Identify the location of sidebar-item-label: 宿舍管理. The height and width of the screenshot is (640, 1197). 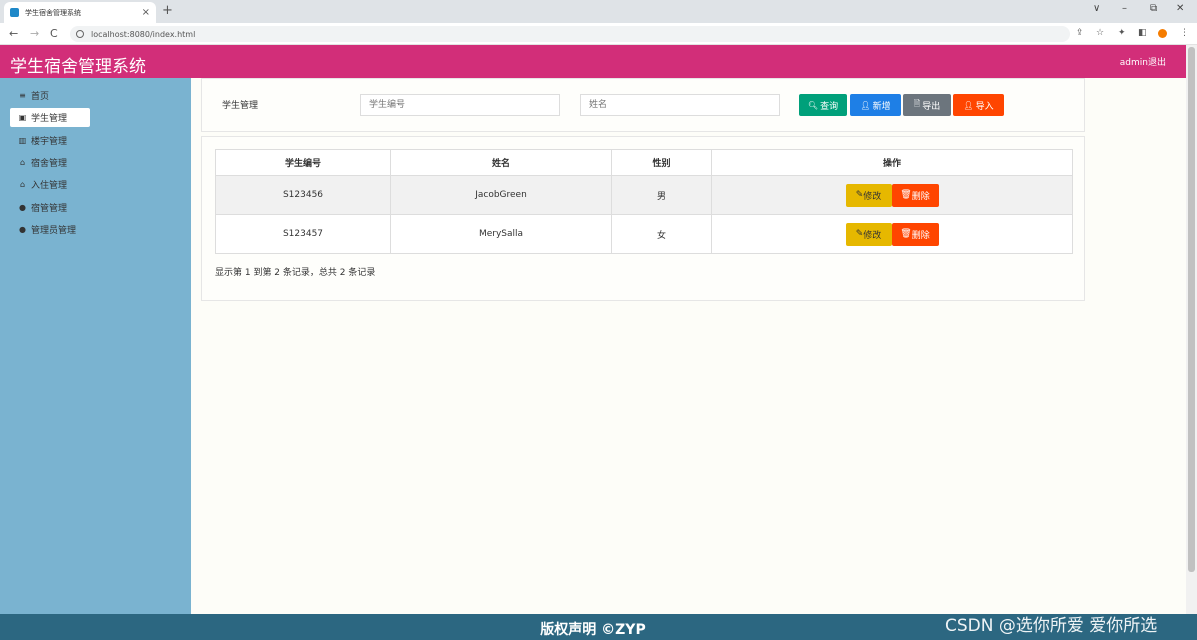
(49, 164).